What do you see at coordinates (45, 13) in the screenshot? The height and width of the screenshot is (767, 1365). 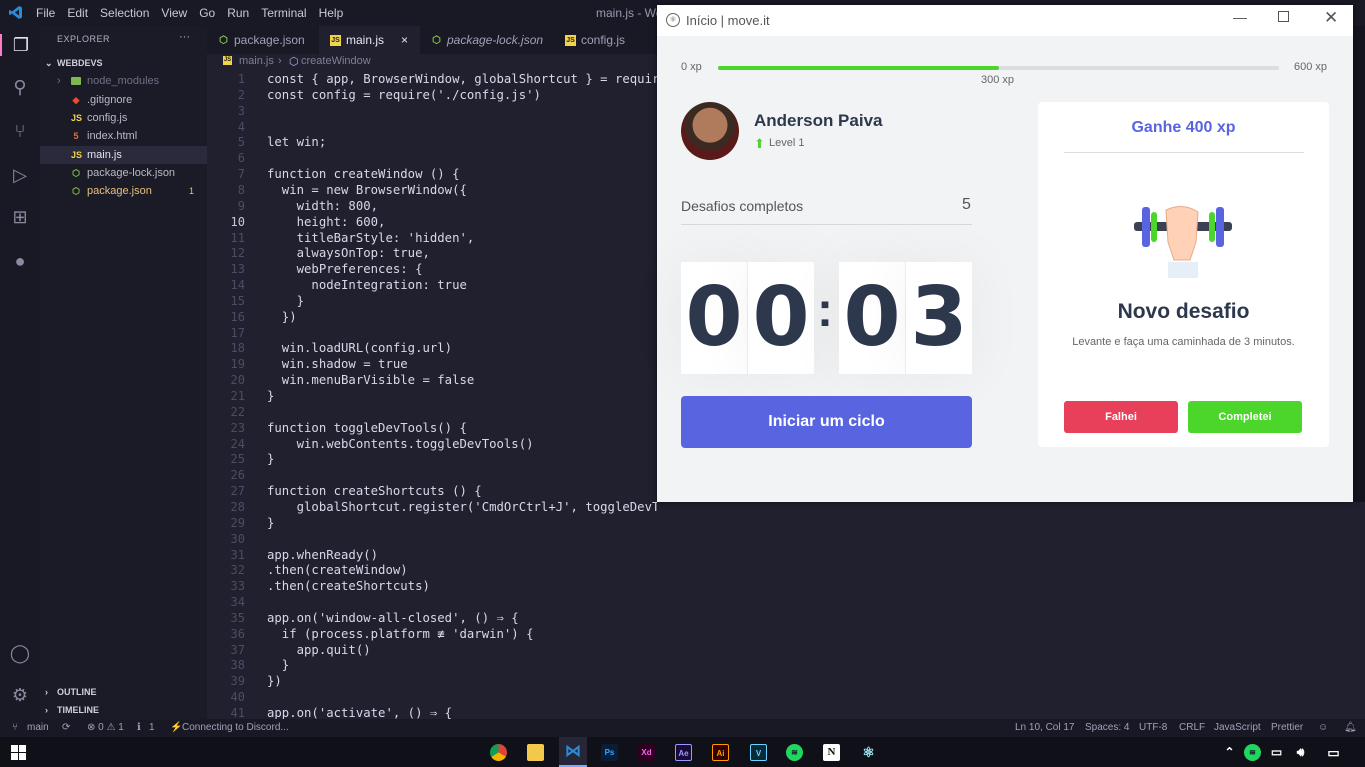 I see `menu-file: File` at bounding box center [45, 13].